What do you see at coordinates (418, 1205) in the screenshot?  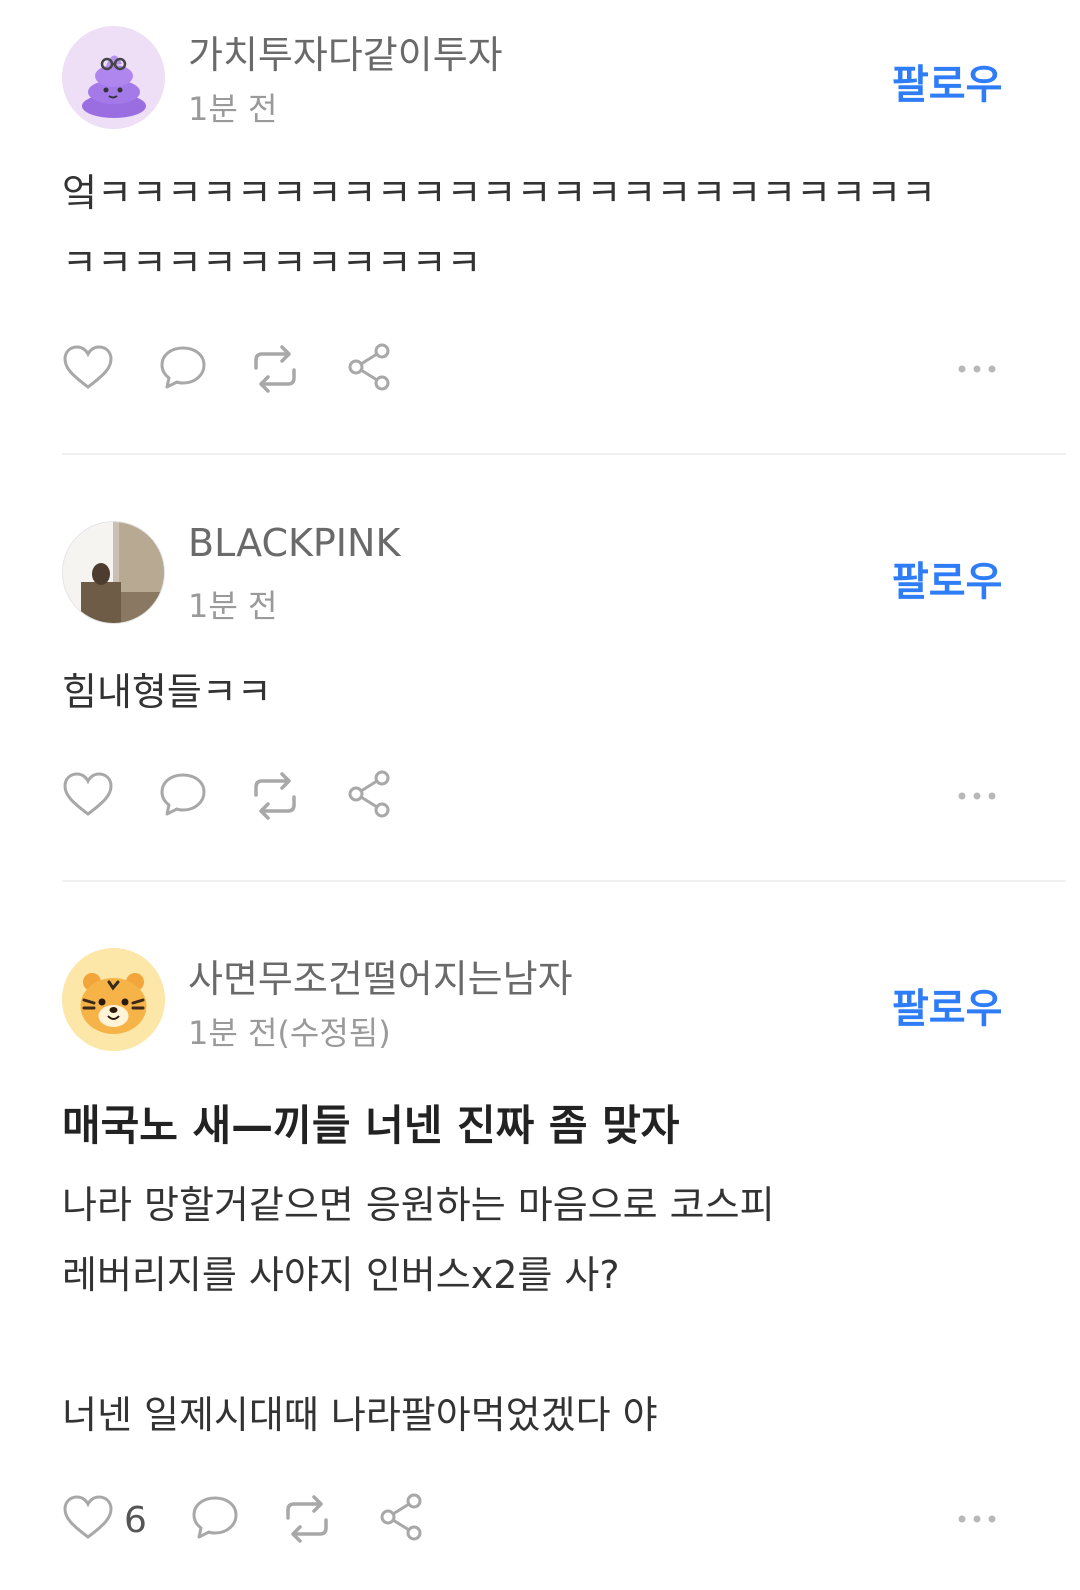 I see `post-body-line: 나라 망할거같으면 응원하는 마음으로 코스피` at bounding box center [418, 1205].